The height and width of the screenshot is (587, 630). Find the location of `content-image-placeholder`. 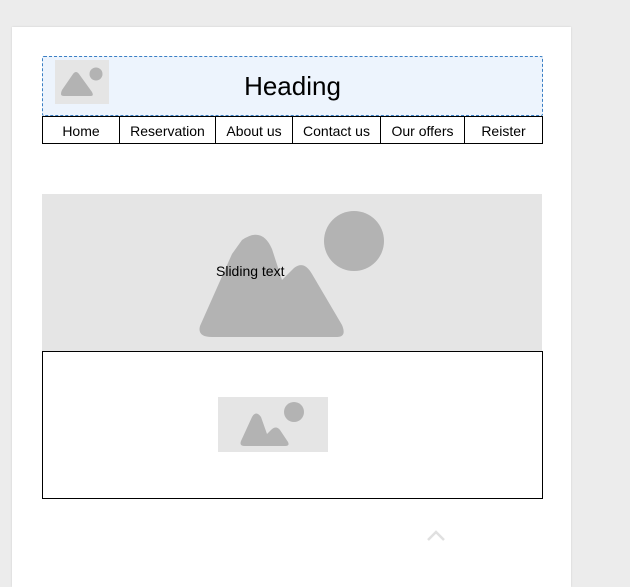

content-image-placeholder is located at coordinates (273, 424).